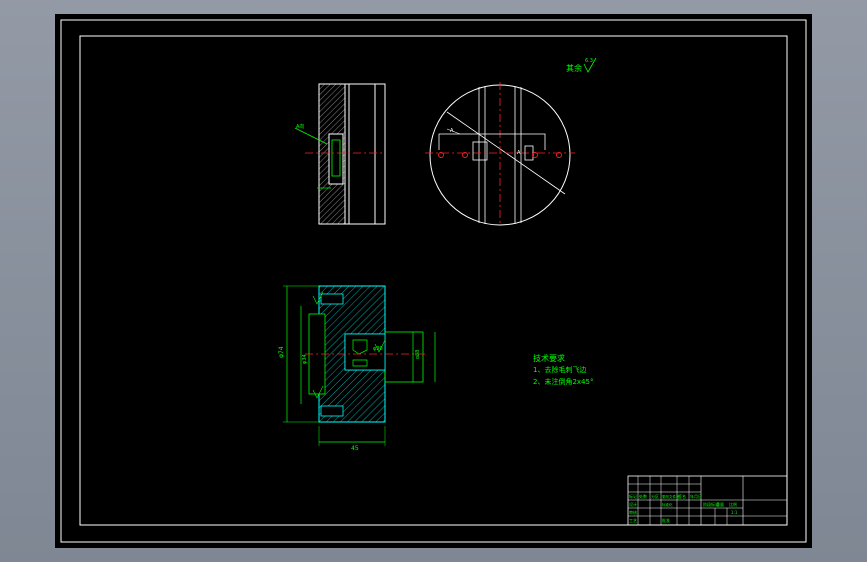 The height and width of the screenshot is (562, 867). What do you see at coordinates (666, 520) in the screenshot?
I see `tb-cell-approve: 批准` at bounding box center [666, 520].